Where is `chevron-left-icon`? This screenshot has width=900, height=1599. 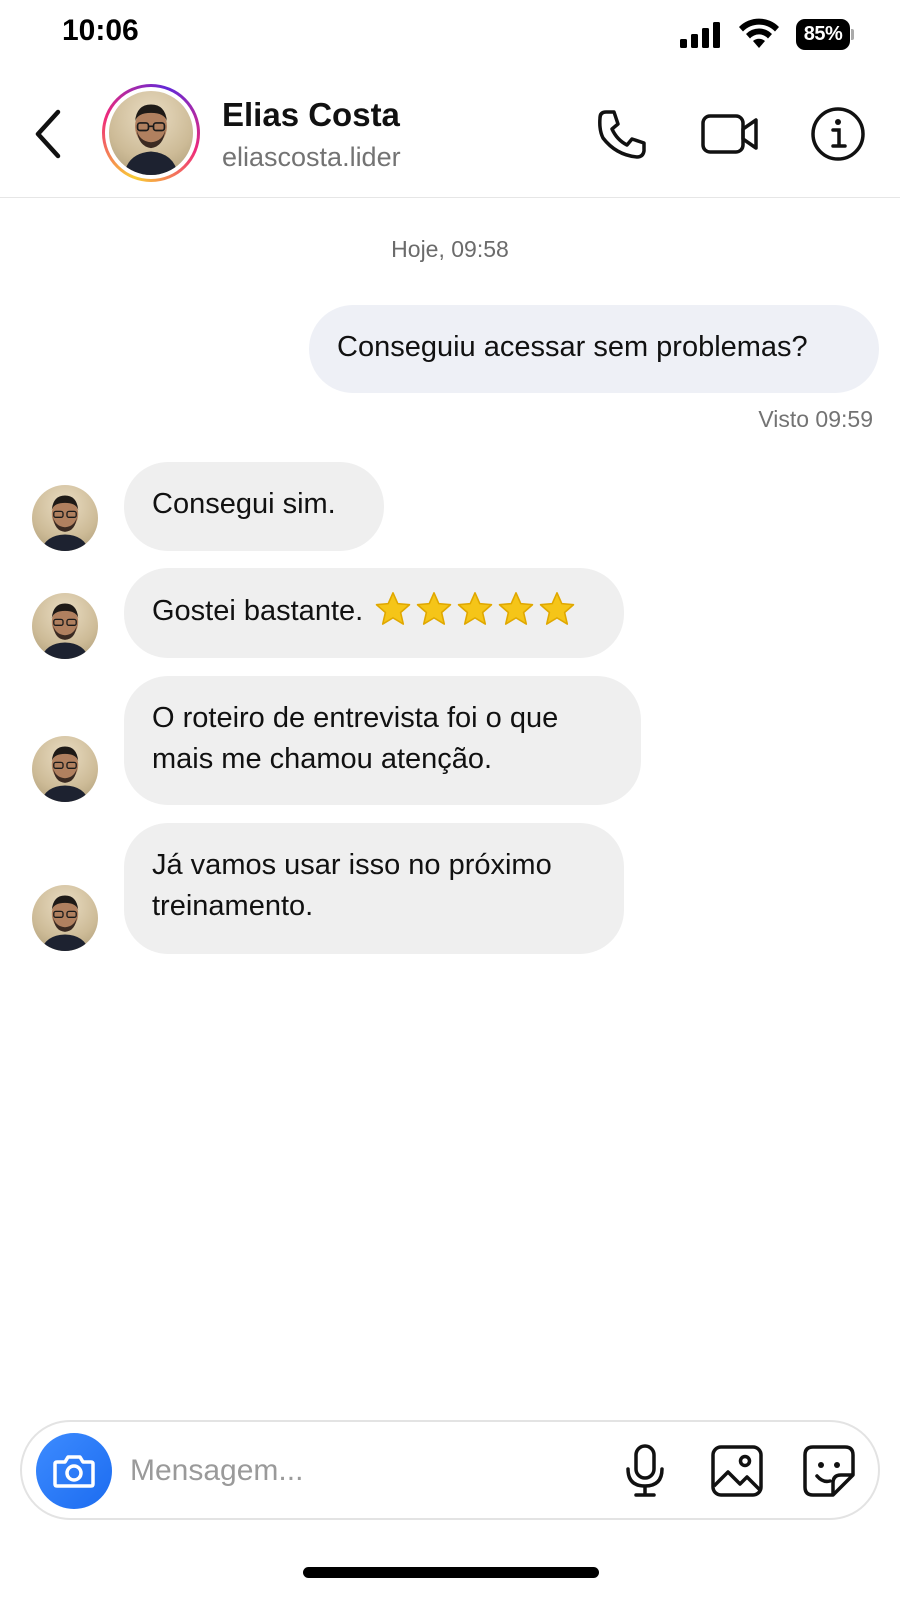 chevron-left-icon is located at coordinates (48, 134).